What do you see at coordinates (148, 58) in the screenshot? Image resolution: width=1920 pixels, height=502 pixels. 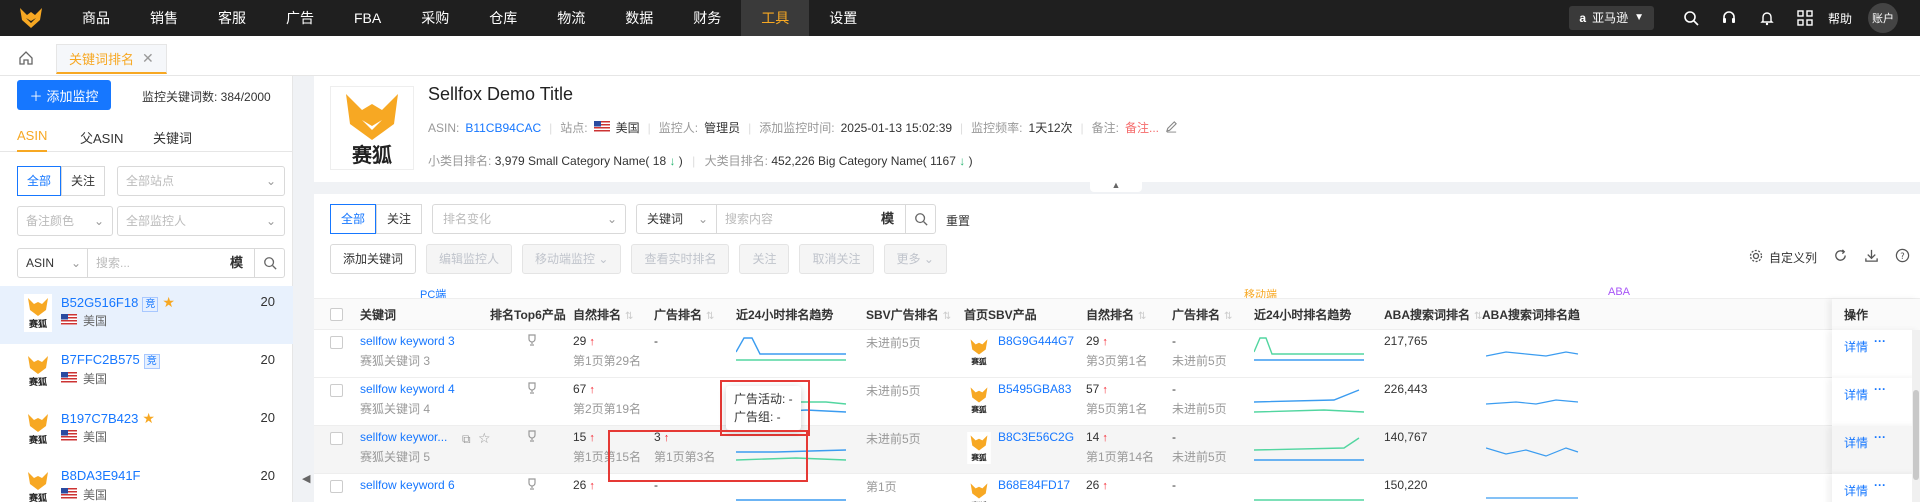 I see `close-icon: ✕` at bounding box center [148, 58].